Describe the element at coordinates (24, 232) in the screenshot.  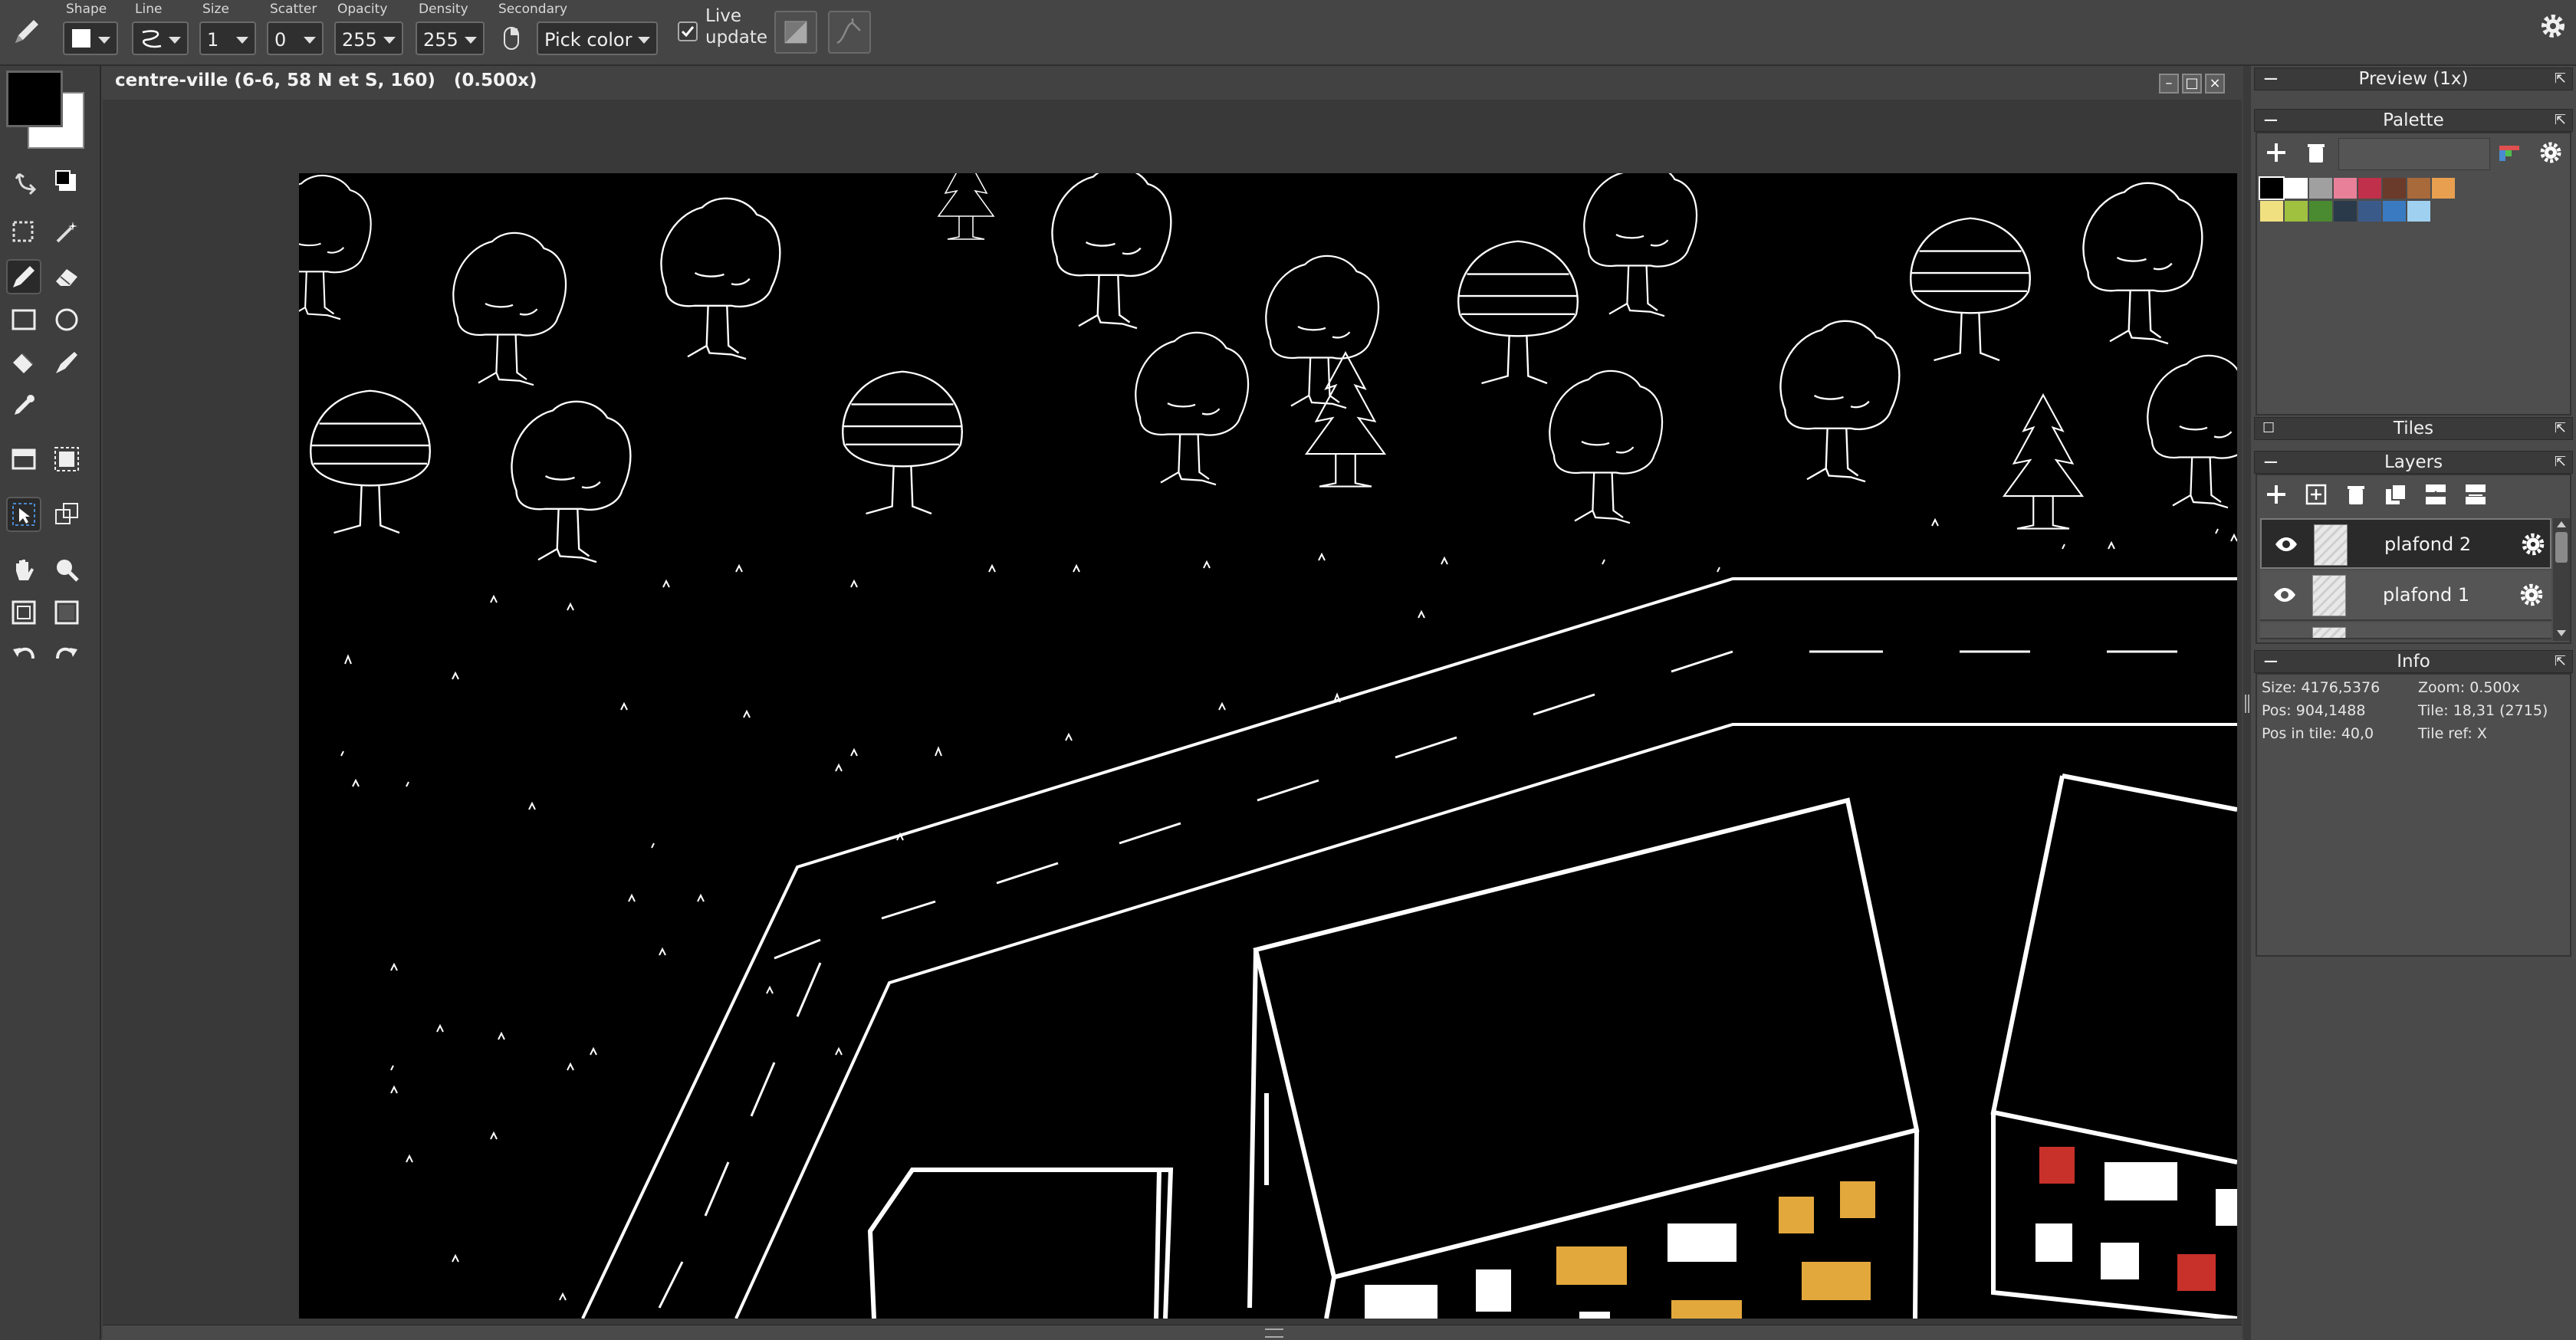
I see `rect-select-tool` at that location.